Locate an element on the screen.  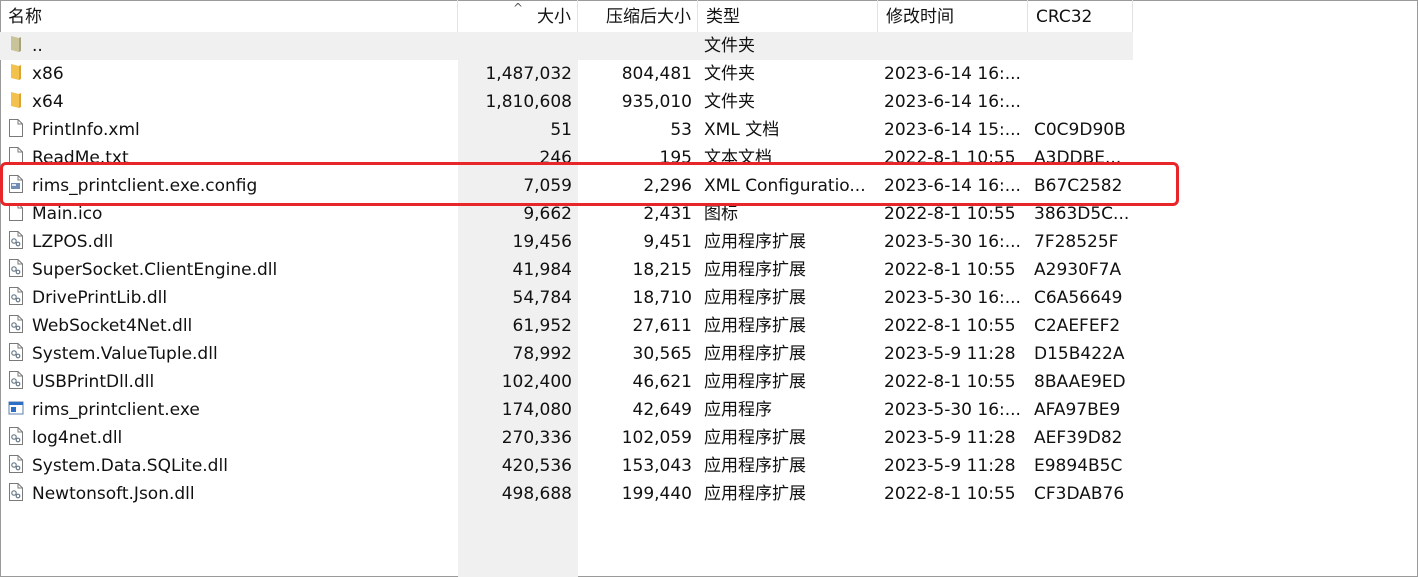
file-type: 应用程序 is located at coordinates (738, 410).